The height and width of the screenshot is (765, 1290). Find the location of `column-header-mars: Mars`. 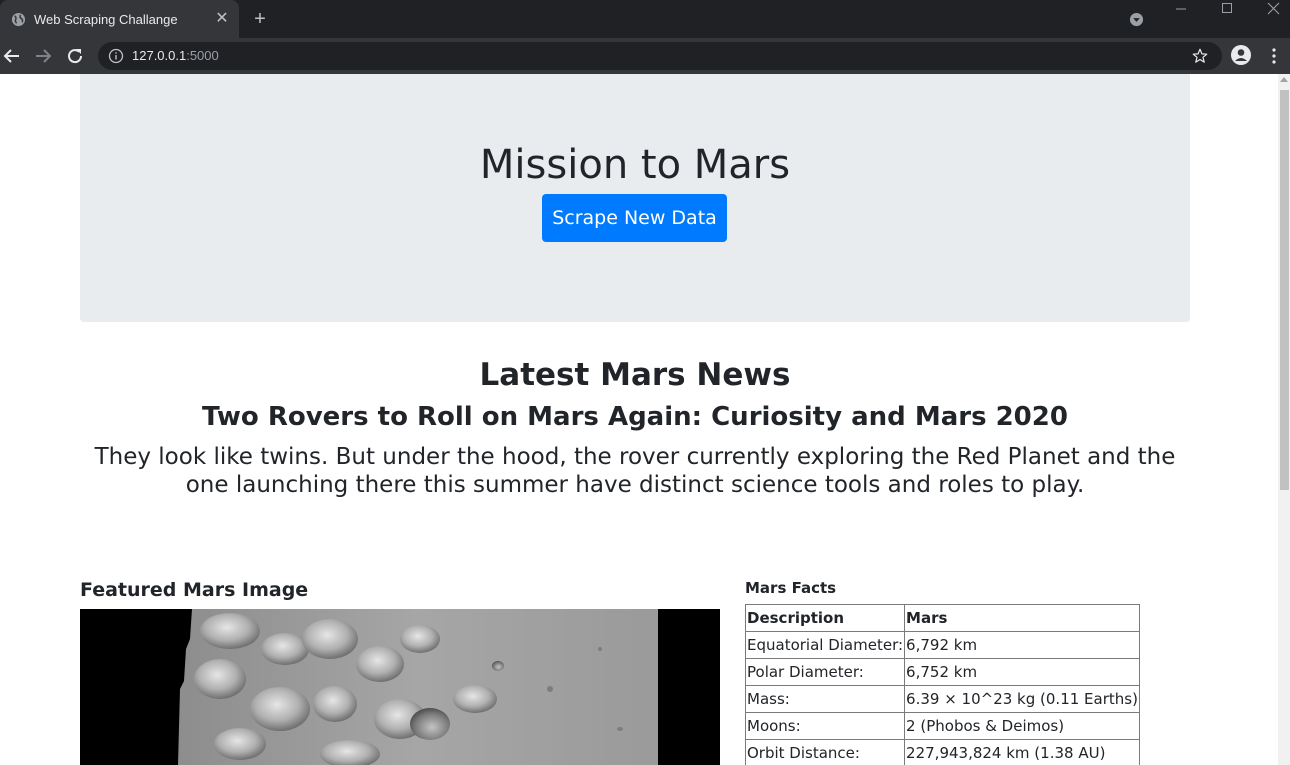

column-header-mars: Mars is located at coordinates (1022, 618).